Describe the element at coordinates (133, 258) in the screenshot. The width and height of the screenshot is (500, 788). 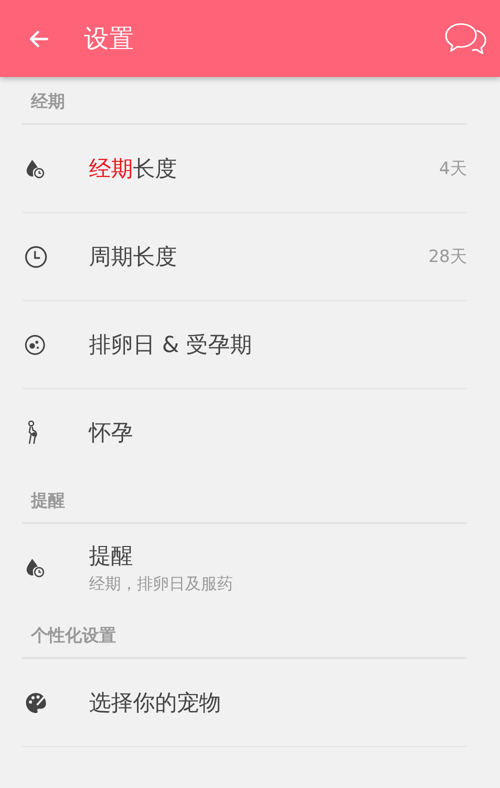
I see `item-label: 周期长度` at that location.